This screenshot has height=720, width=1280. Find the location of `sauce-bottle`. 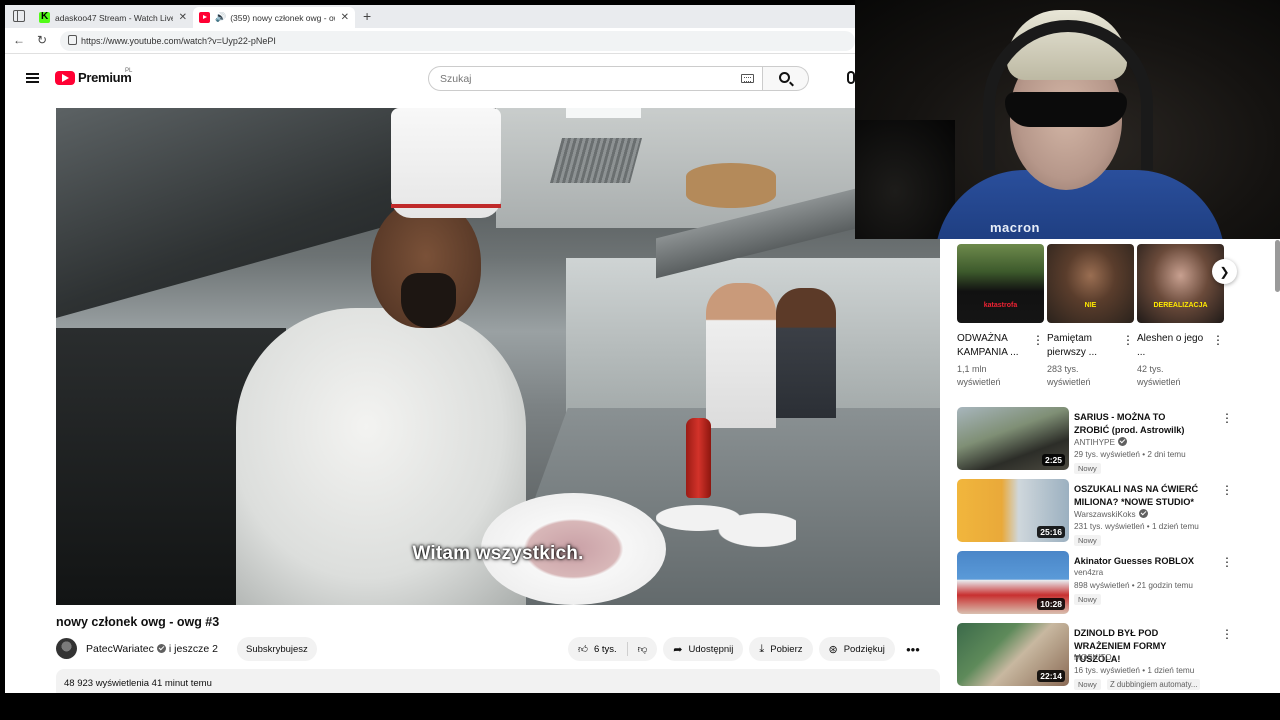

sauce-bottle is located at coordinates (698, 458).